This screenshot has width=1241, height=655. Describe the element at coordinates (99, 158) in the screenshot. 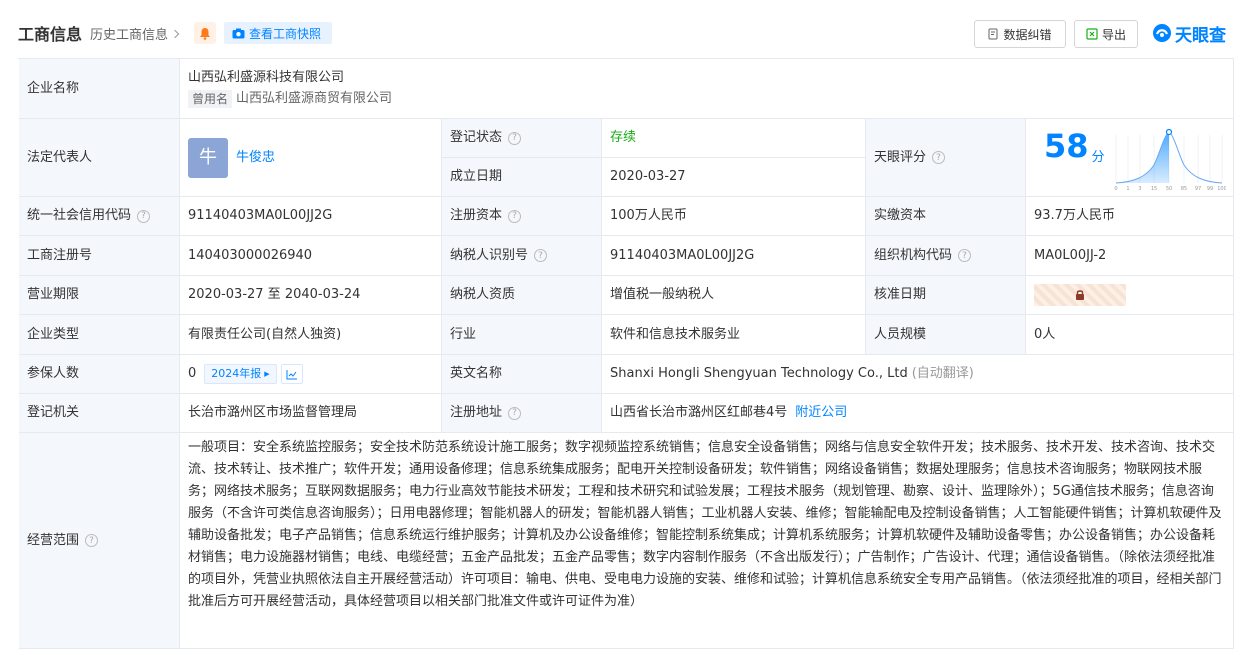

I see `legal-rep-label: 法定代表人` at that location.